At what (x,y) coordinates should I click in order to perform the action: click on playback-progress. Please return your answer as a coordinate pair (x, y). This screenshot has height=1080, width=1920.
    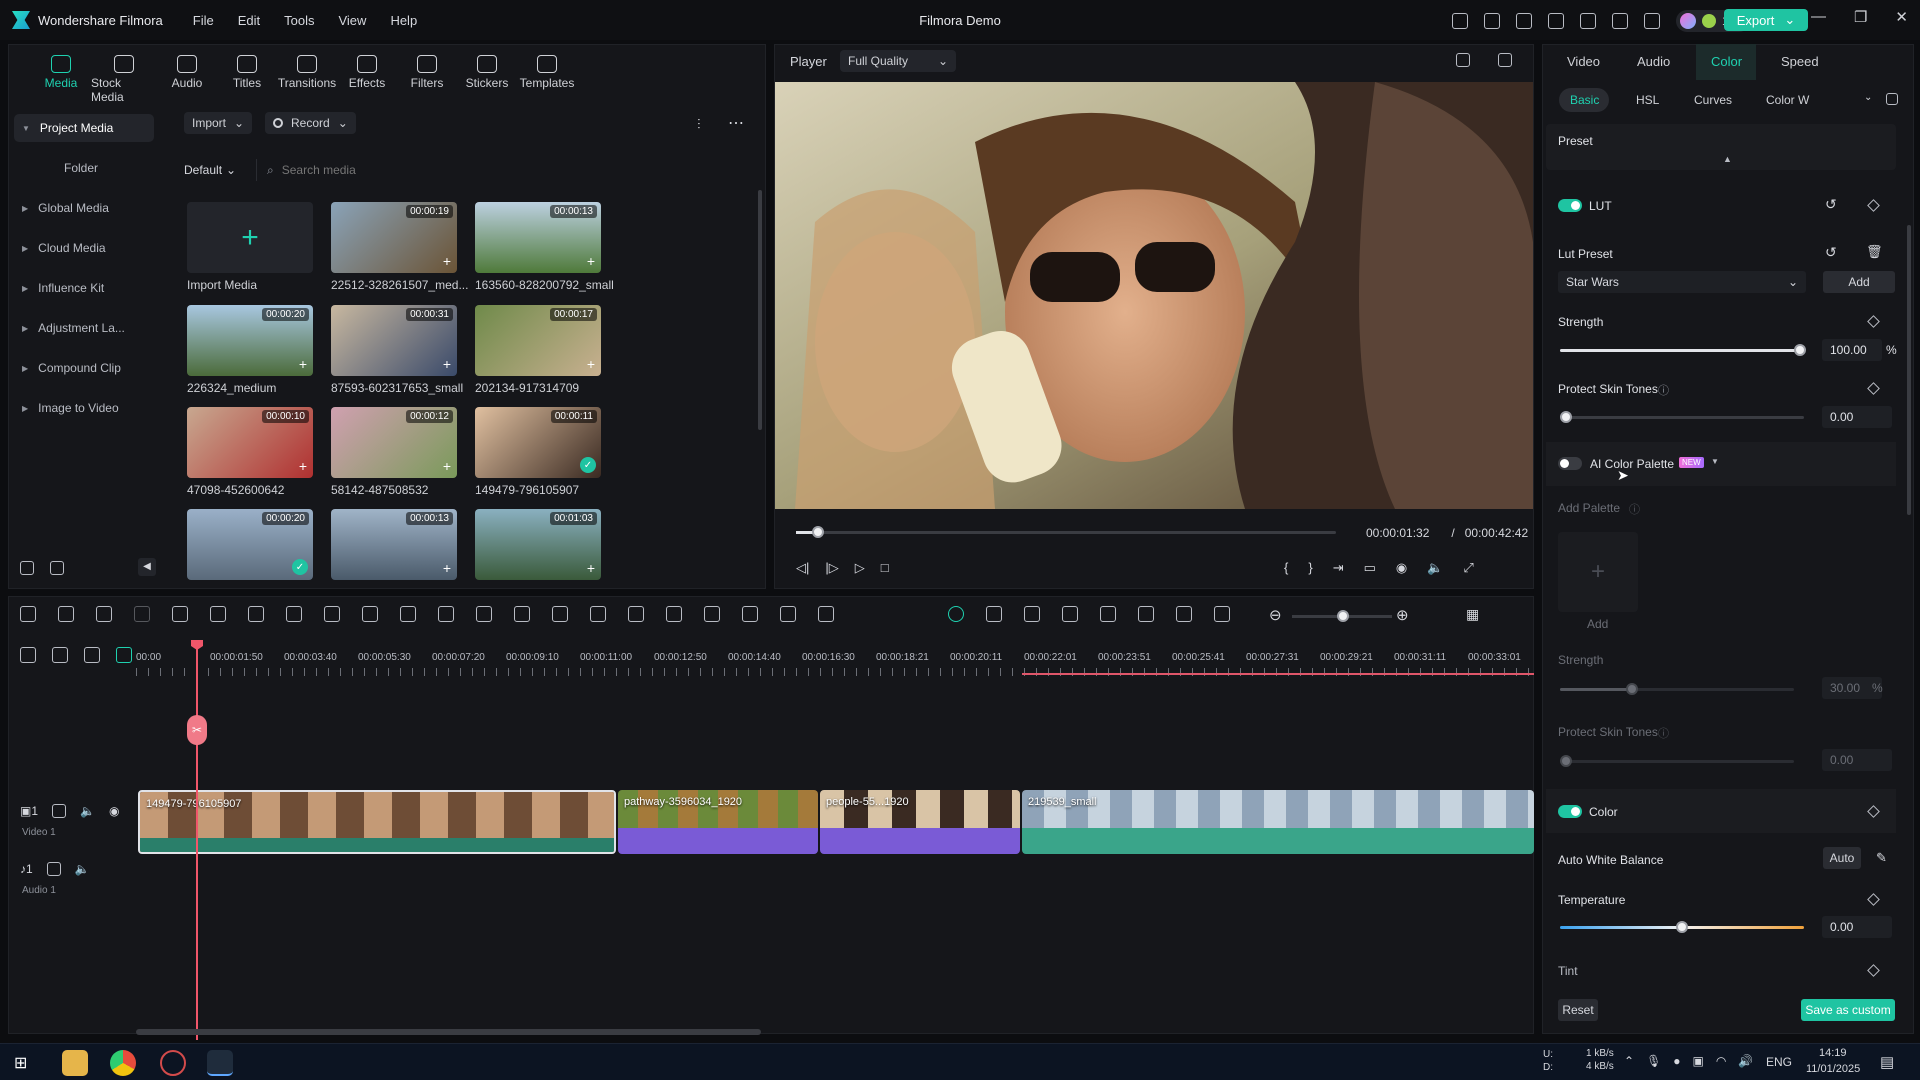
    Looking at the image, I should click on (1066, 532).